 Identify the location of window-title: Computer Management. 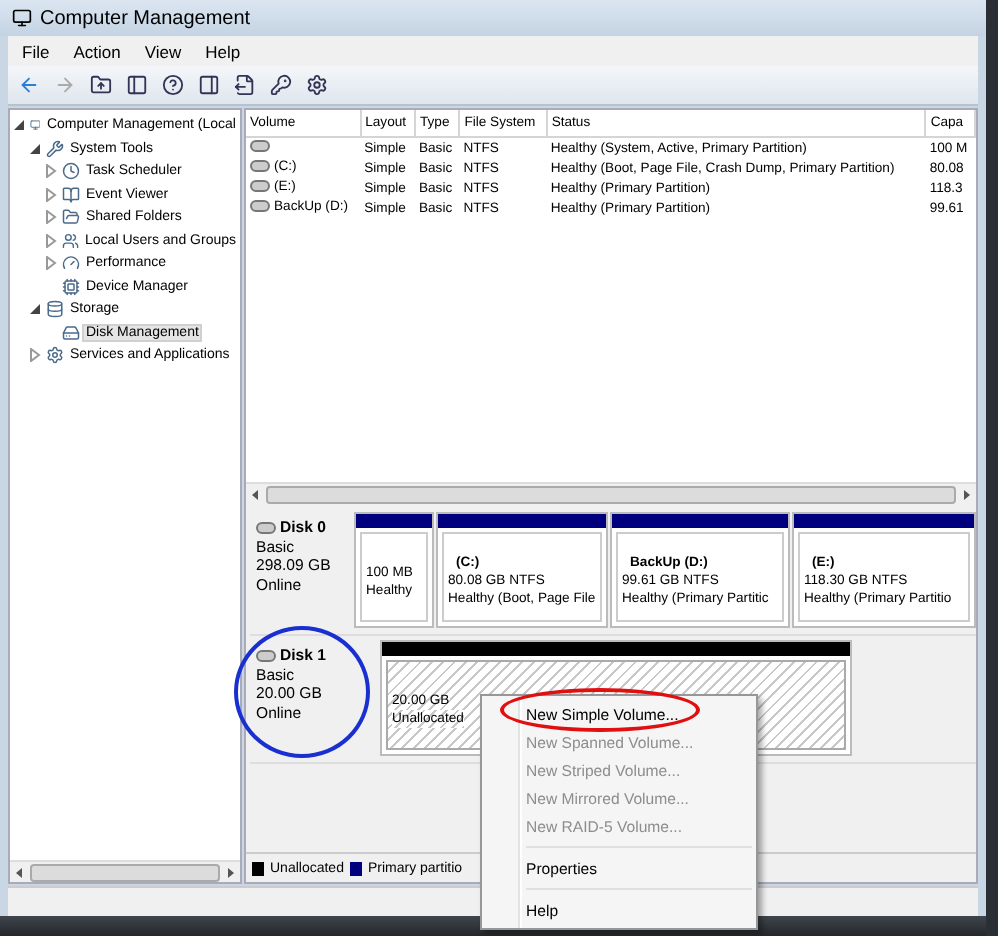
(145, 18).